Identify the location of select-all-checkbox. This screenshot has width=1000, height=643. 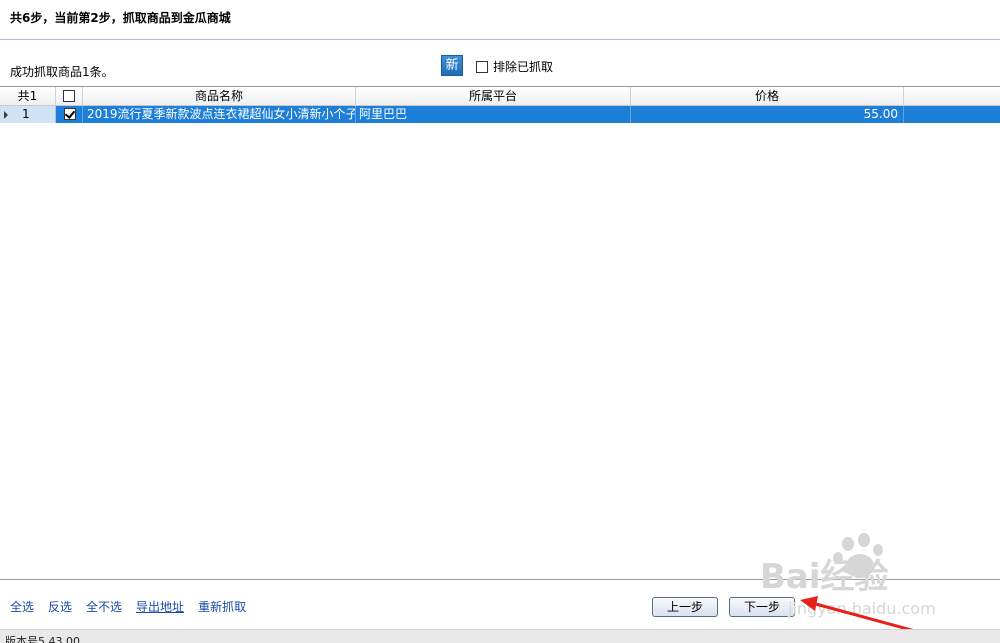
(69, 96).